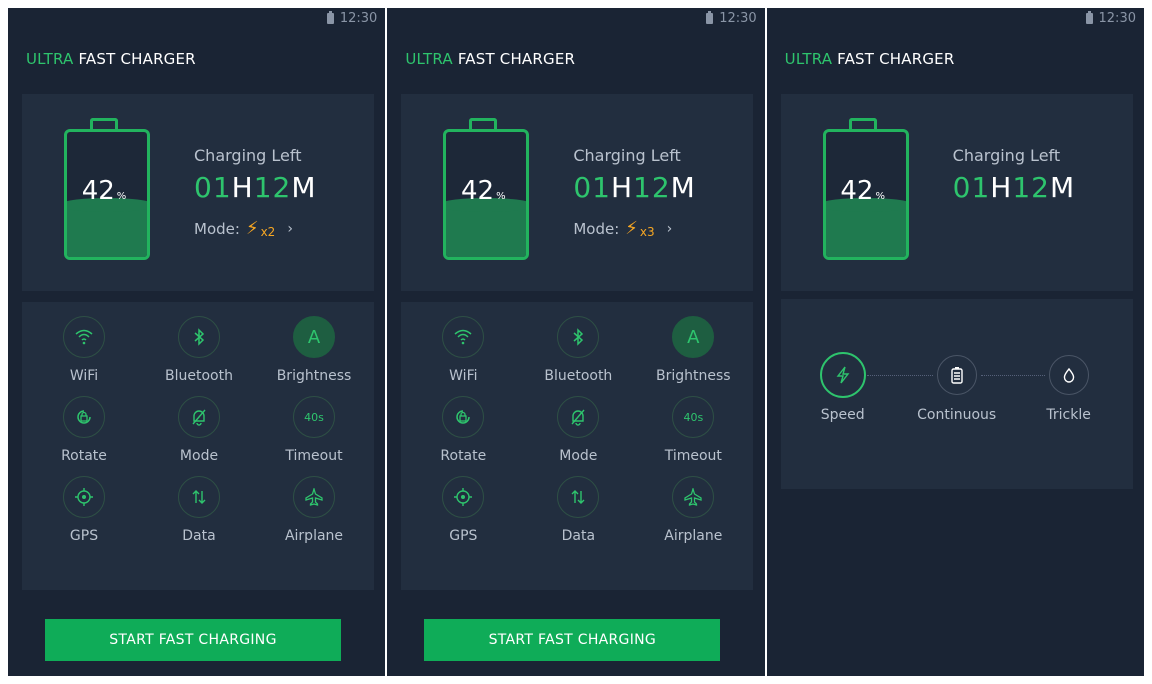 The height and width of the screenshot is (684, 1152). What do you see at coordinates (1117, 18) in the screenshot?
I see `status-time: 12:30` at bounding box center [1117, 18].